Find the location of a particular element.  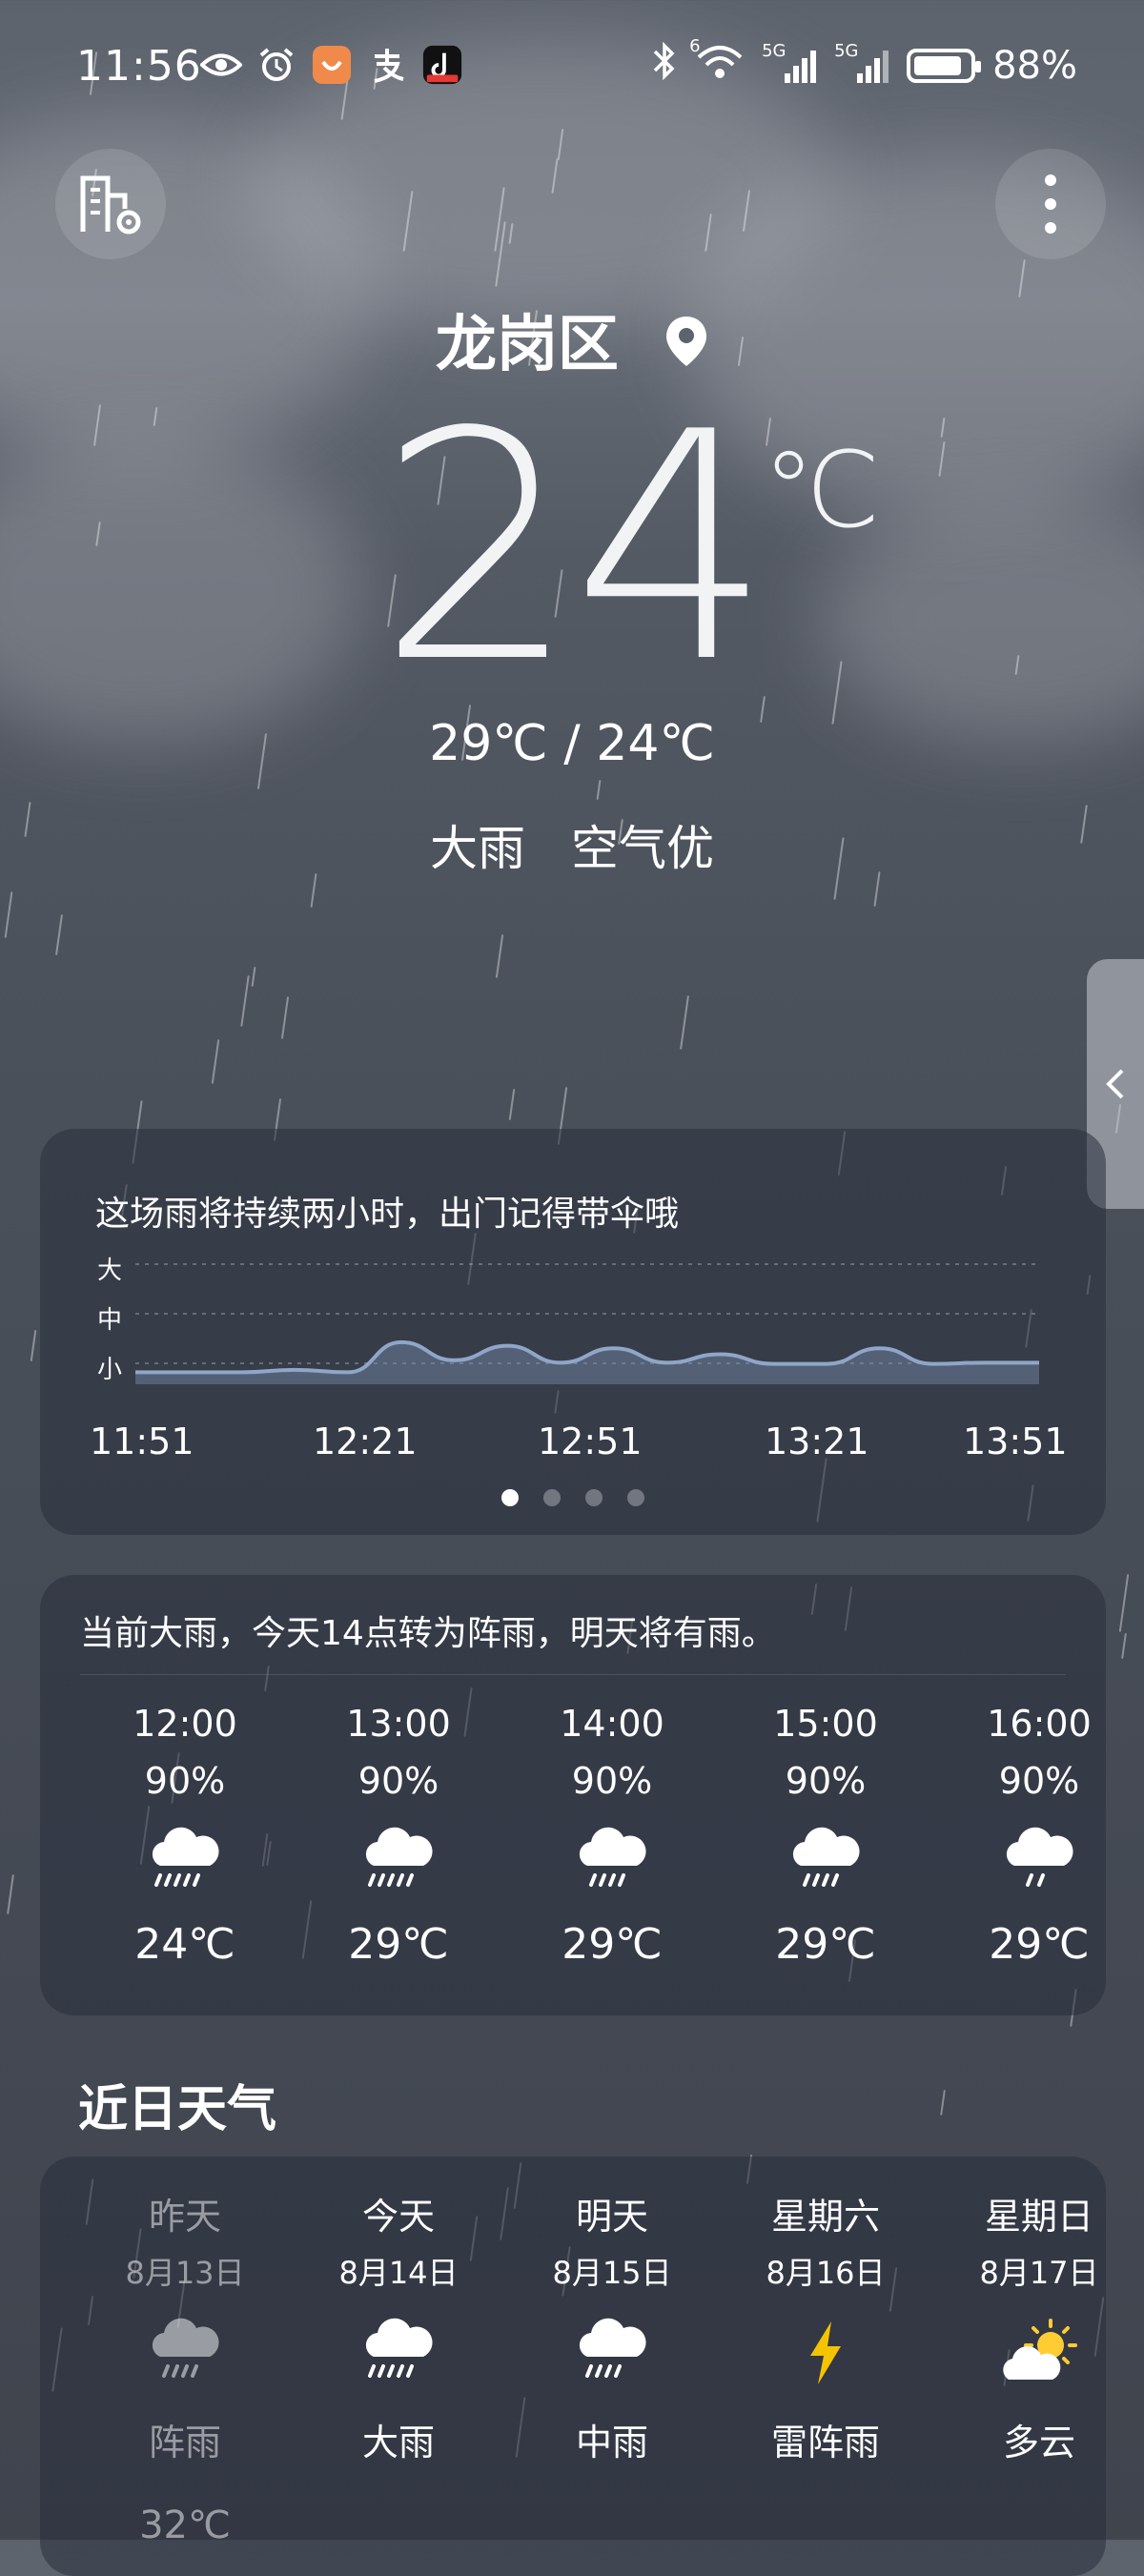

rain-intensity-chart is located at coordinates (586, 1324).